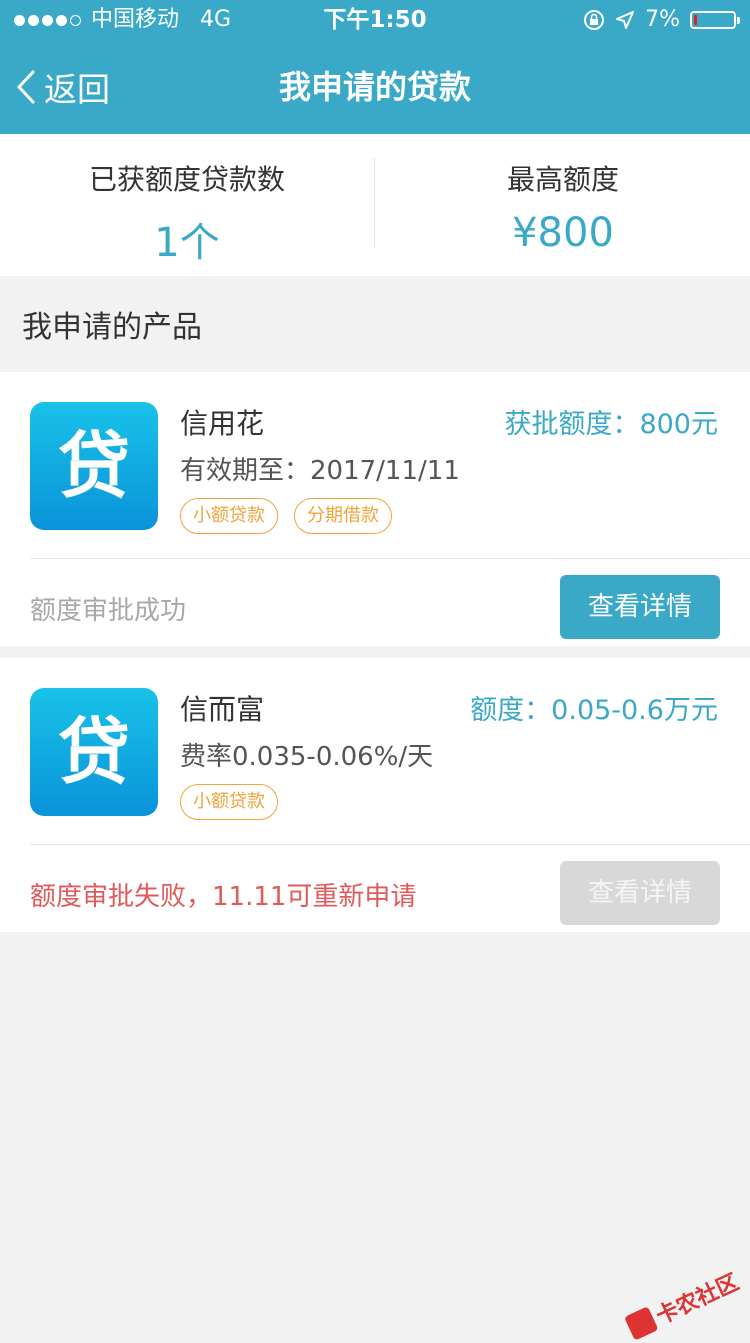  What do you see at coordinates (187, 205) in the screenshot?
I see `approved-count-block: 已获额度贷款数 1个` at bounding box center [187, 205].